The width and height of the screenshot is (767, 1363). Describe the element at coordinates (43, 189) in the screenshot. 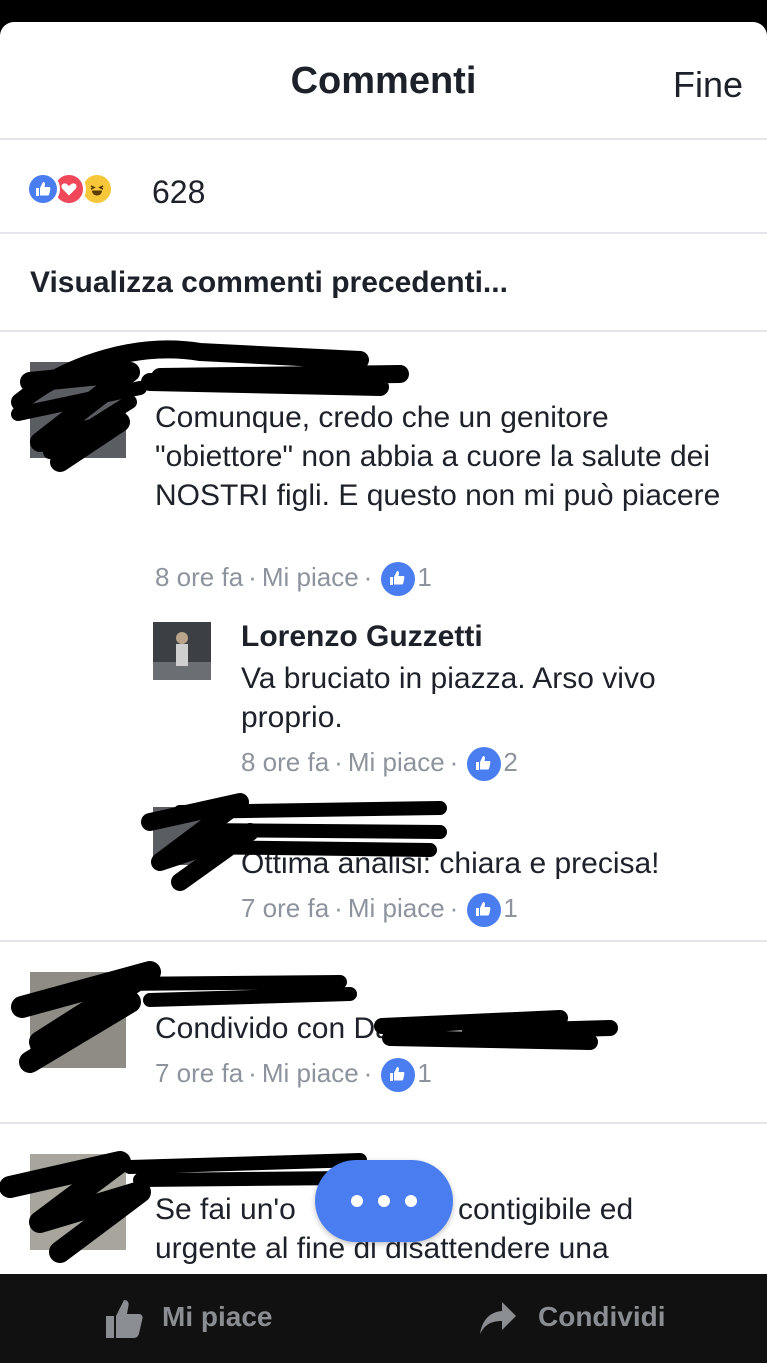

I see `like-icon` at that location.